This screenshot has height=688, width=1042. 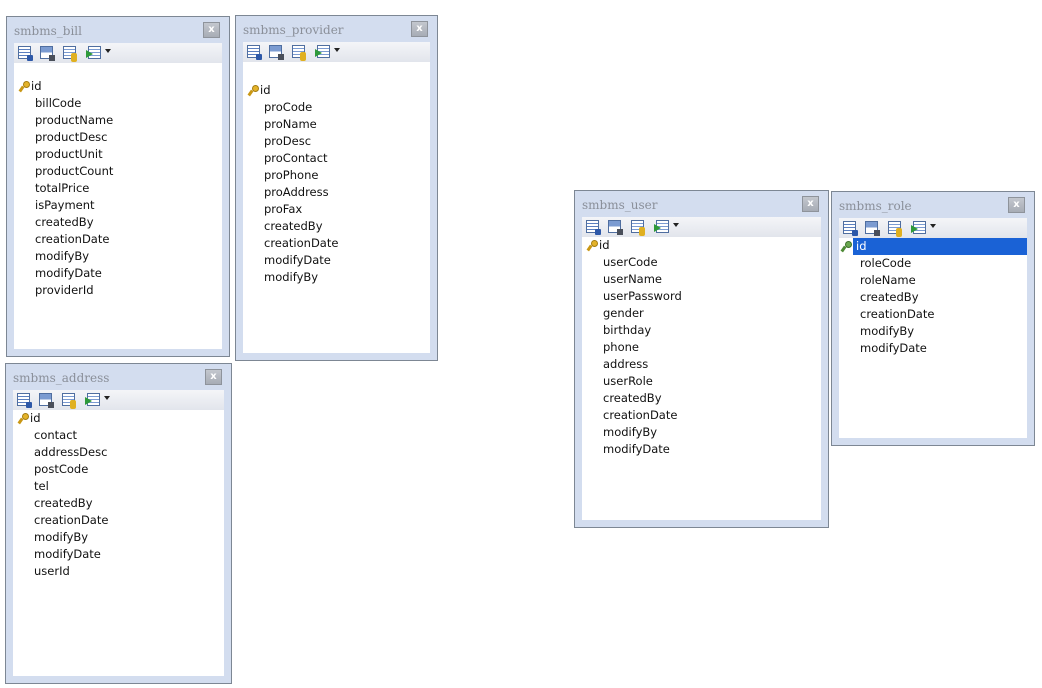 I want to click on field-row-pro-fax: proFax, so click(x=336, y=209).